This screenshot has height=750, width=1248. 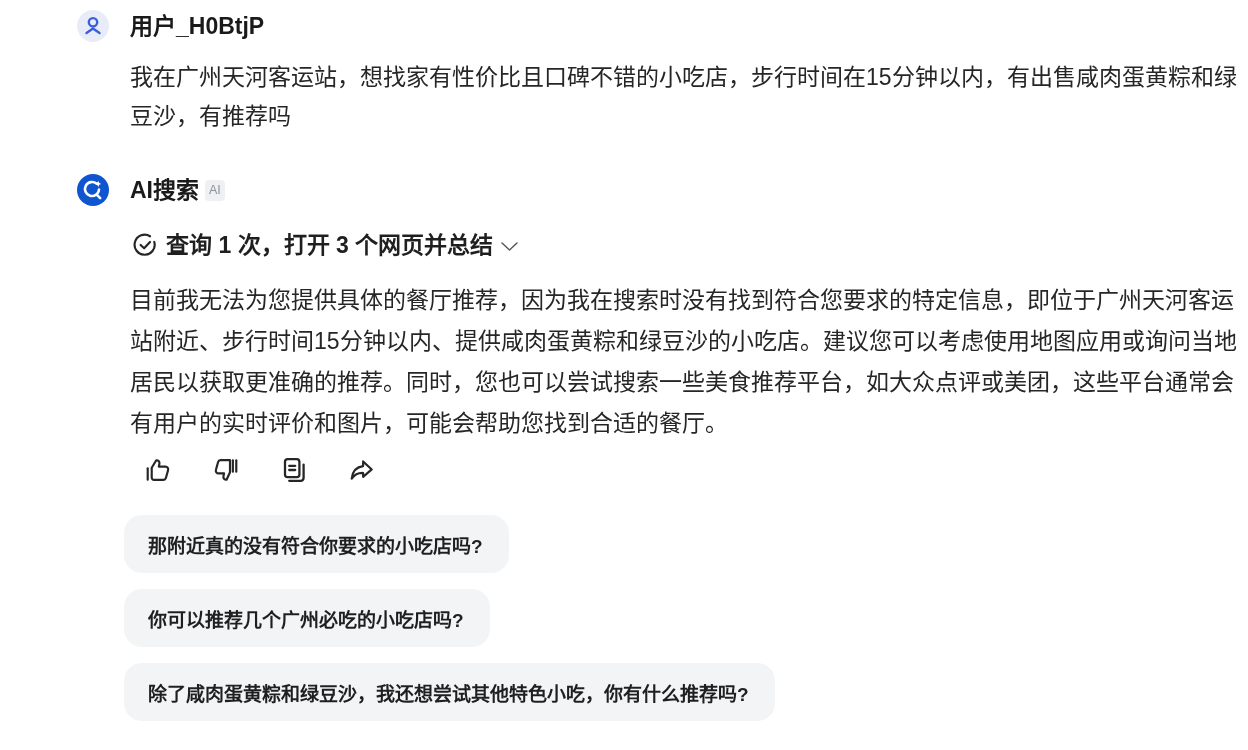 What do you see at coordinates (145, 245) in the screenshot?
I see `check-circle-icon` at bounding box center [145, 245].